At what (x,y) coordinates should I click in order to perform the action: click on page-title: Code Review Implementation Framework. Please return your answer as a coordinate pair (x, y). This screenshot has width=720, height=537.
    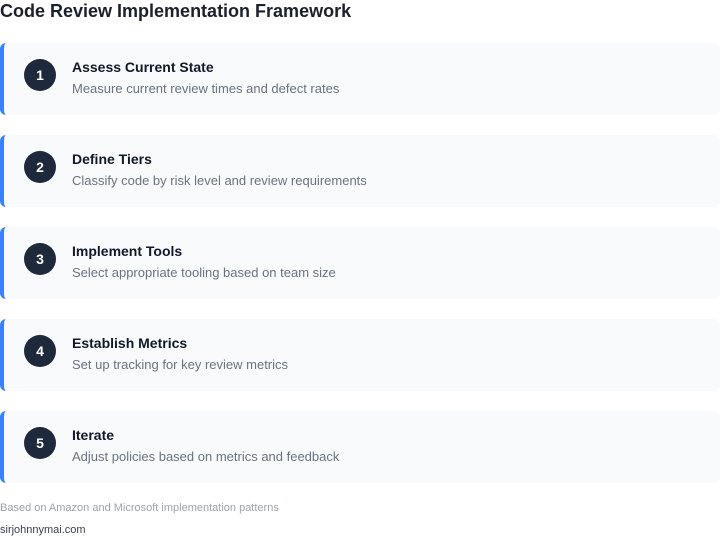
    Looking at the image, I should click on (176, 11).